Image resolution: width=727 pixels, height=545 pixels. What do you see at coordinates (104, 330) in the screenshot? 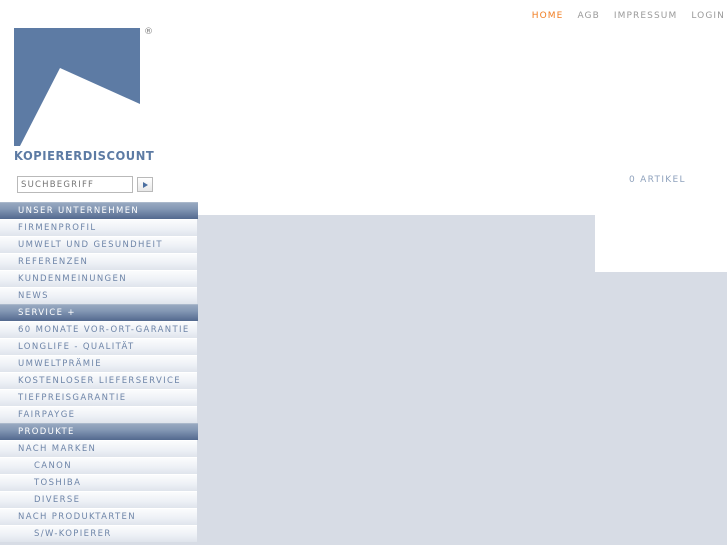
I see `sidebar-item-label: 60 MONATE VOR-ORT-GARANTIE` at bounding box center [104, 330].